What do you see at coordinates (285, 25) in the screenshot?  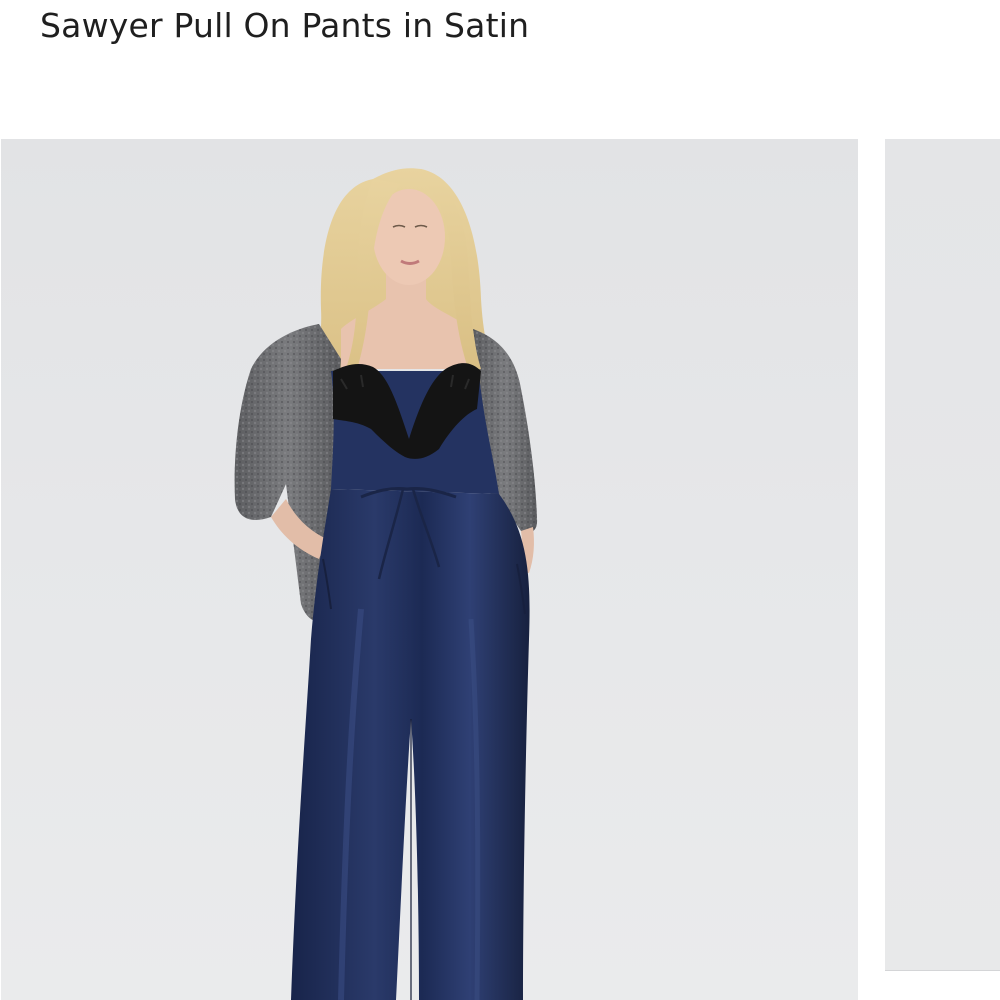 I see `product-title: Sawyer Pull On Pants in Satin` at bounding box center [285, 25].